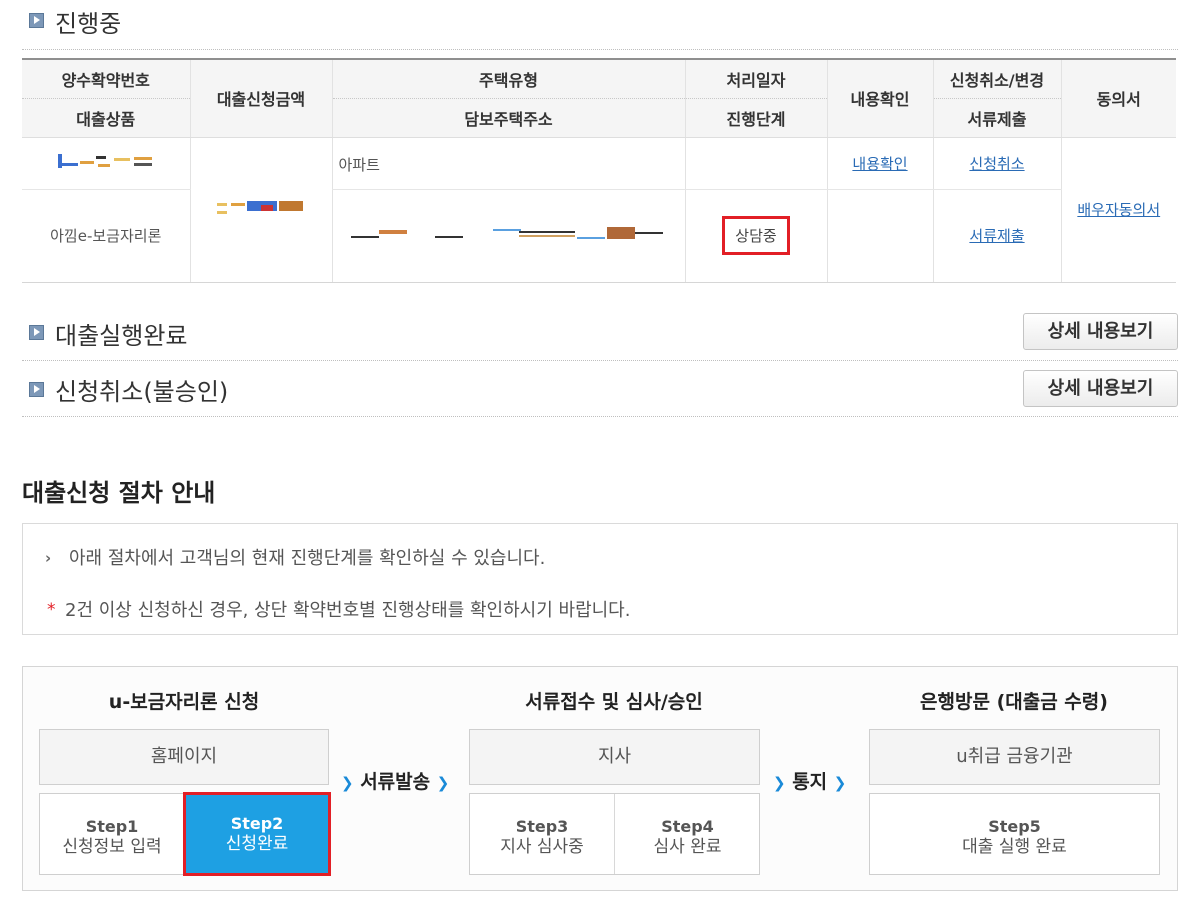 This screenshot has height=907, width=1191. Describe the element at coordinates (687, 826) in the screenshot. I see `step-4-number: Step4` at that location.